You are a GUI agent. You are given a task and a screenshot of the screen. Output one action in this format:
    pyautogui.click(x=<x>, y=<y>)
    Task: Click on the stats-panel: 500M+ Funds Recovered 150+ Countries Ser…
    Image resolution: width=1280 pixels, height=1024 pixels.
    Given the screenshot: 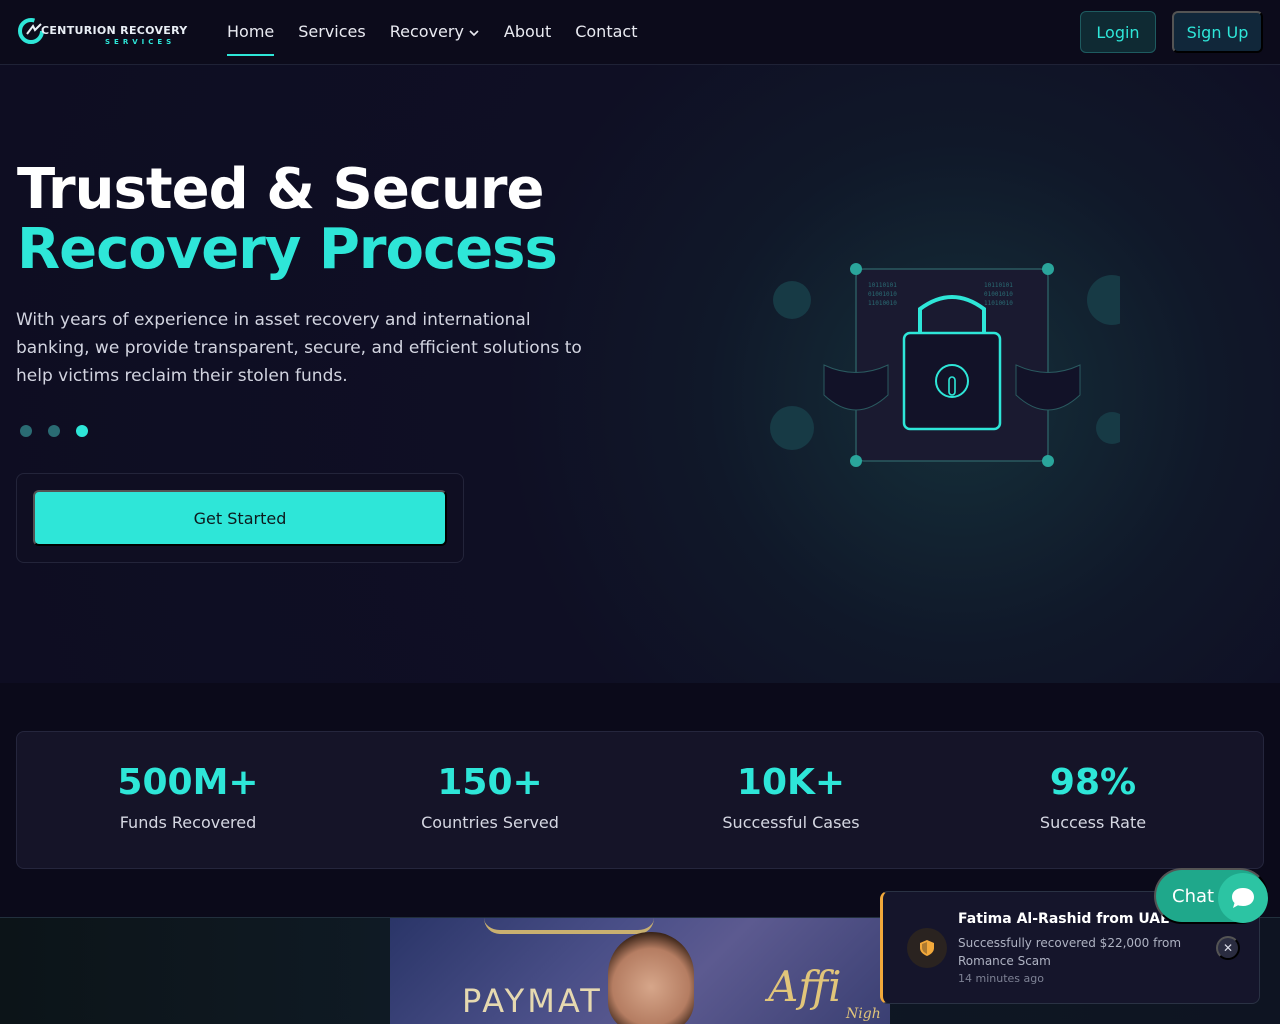 What is the action you would take?
    pyautogui.click(x=640, y=800)
    